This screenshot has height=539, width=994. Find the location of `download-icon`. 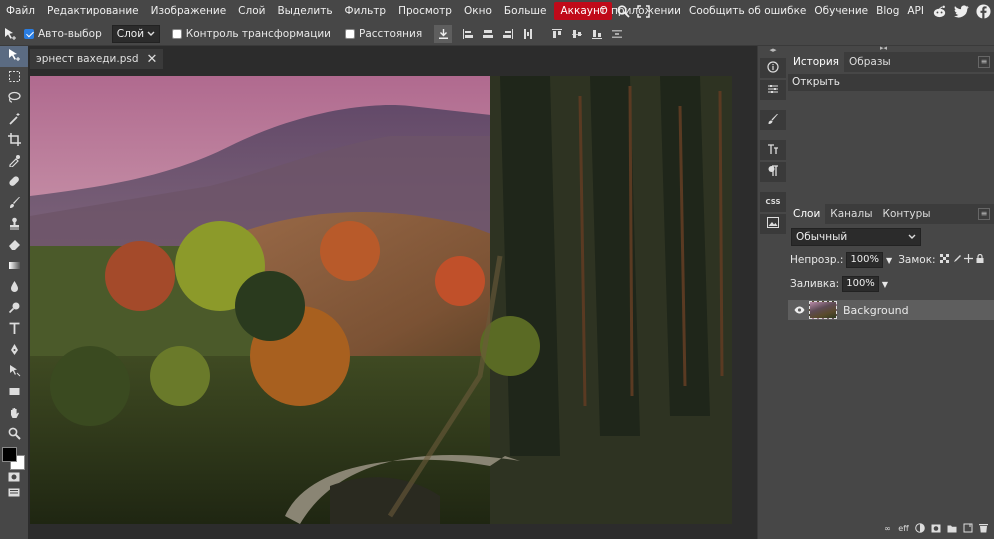

download-icon is located at coordinates (443, 33).